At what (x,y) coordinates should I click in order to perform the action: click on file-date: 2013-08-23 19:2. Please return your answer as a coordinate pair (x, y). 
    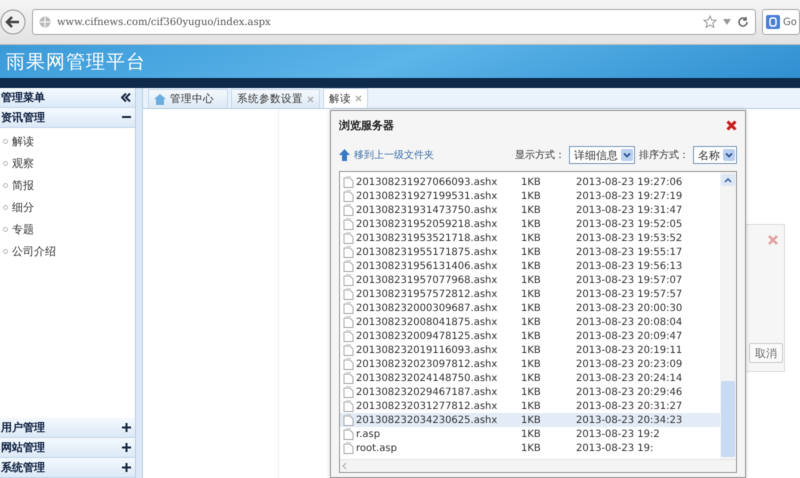
    Looking at the image, I should click on (618, 434).